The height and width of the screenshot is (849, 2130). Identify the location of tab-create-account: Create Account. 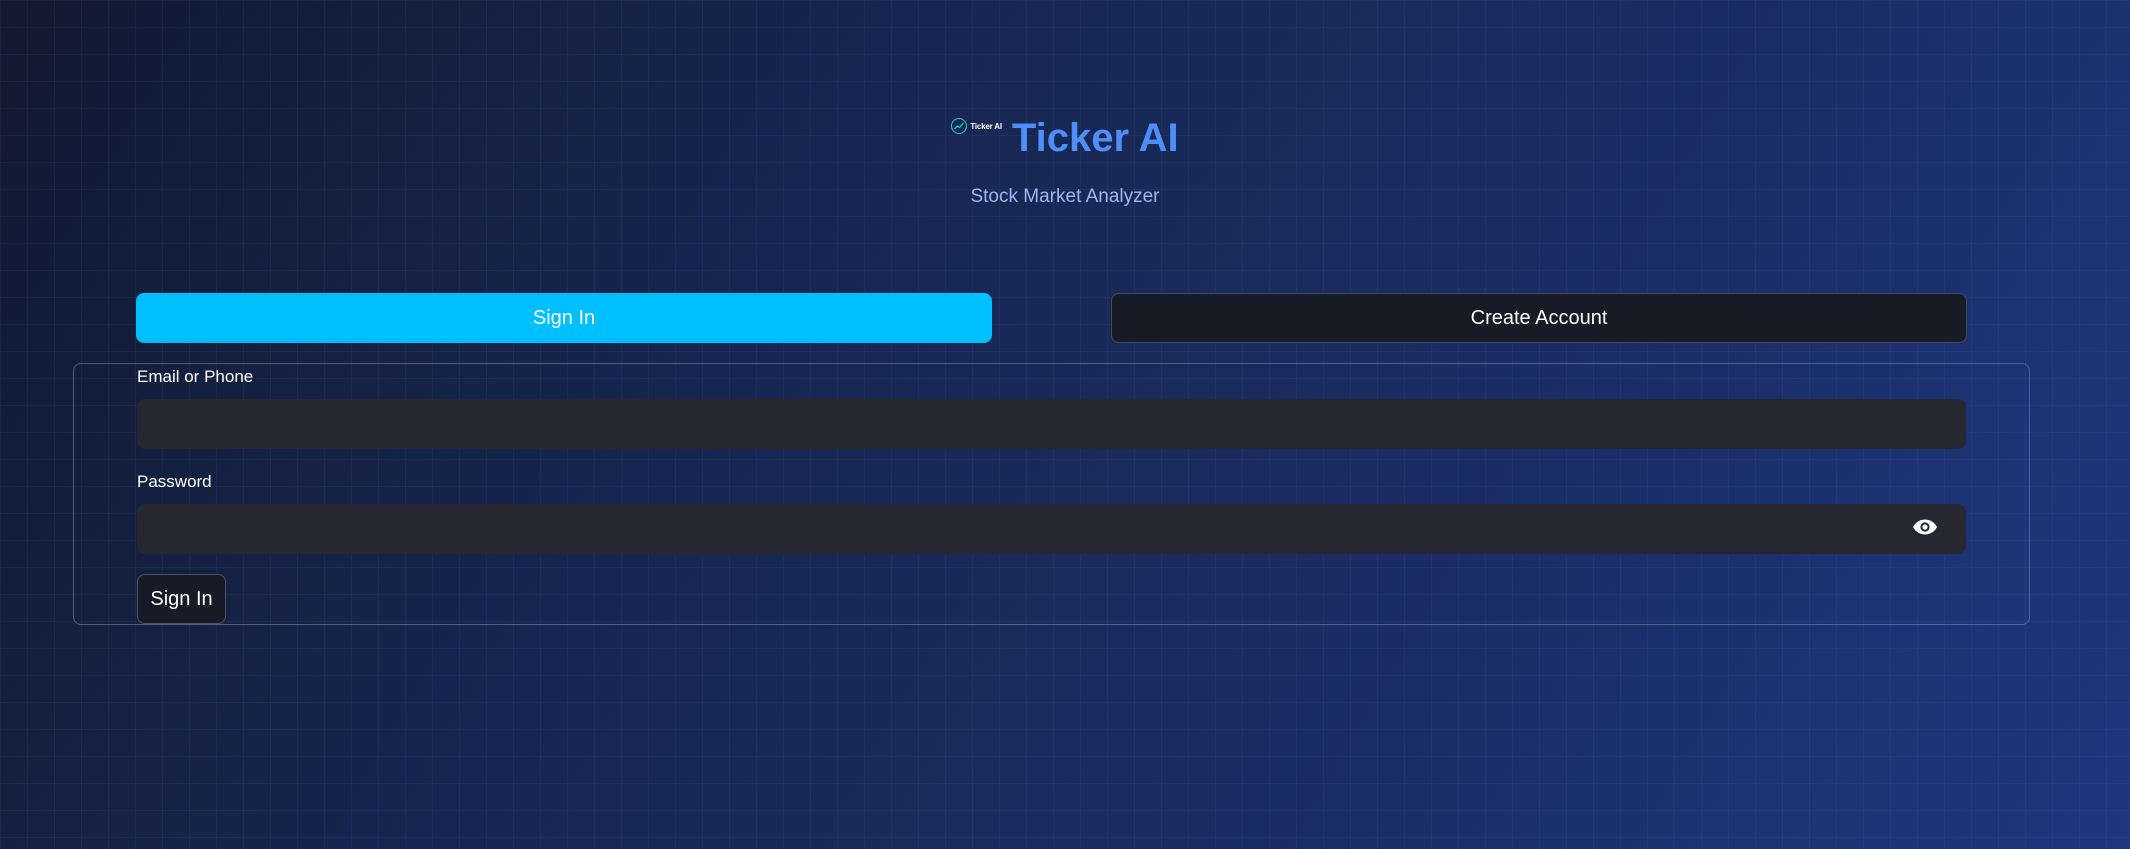
(1539, 318).